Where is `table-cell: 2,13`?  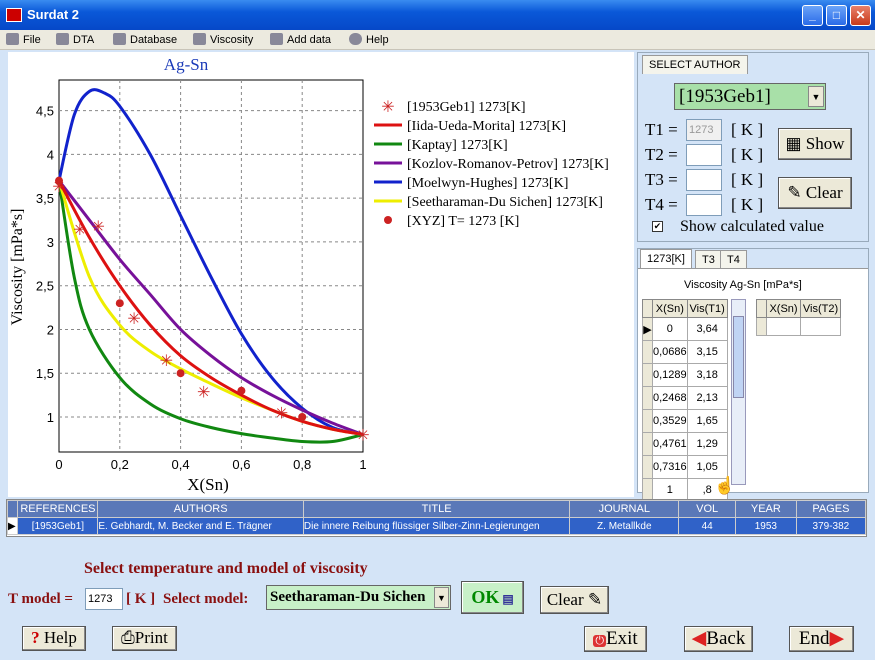
table-cell: 2,13 is located at coordinates (707, 398).